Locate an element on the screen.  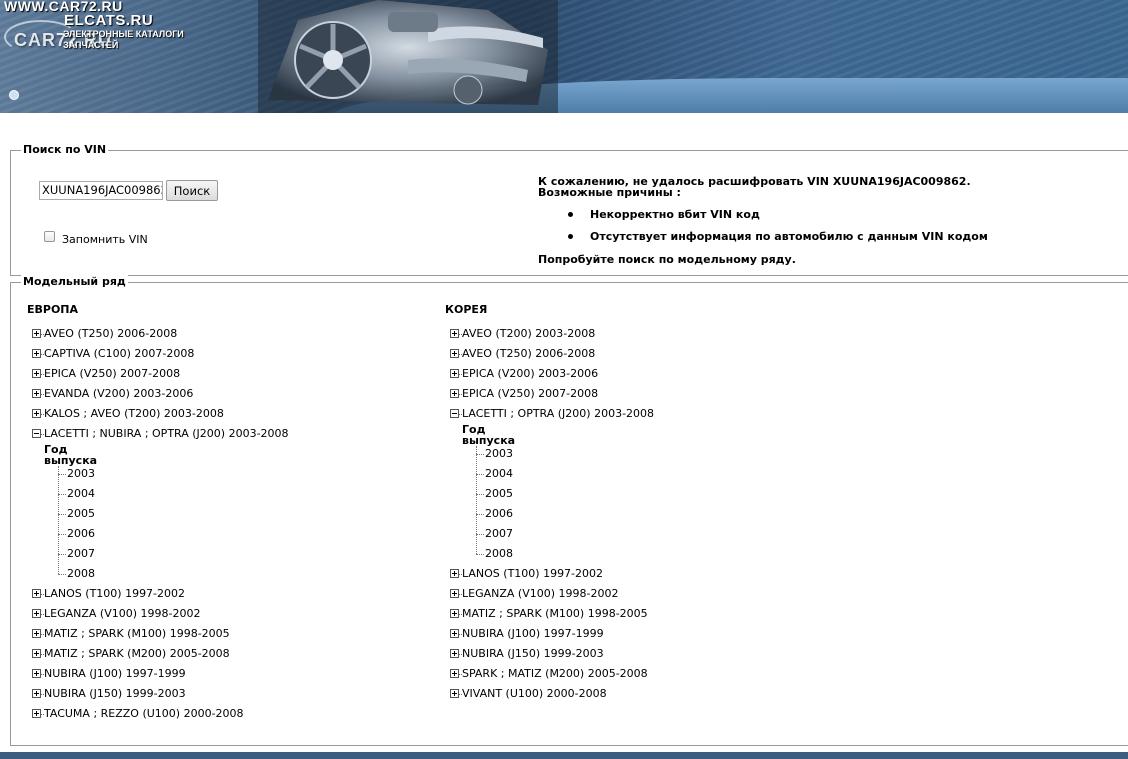
model-label: CAPTIVA (C100) 2007-2008 is located at coordinates (119, 354).